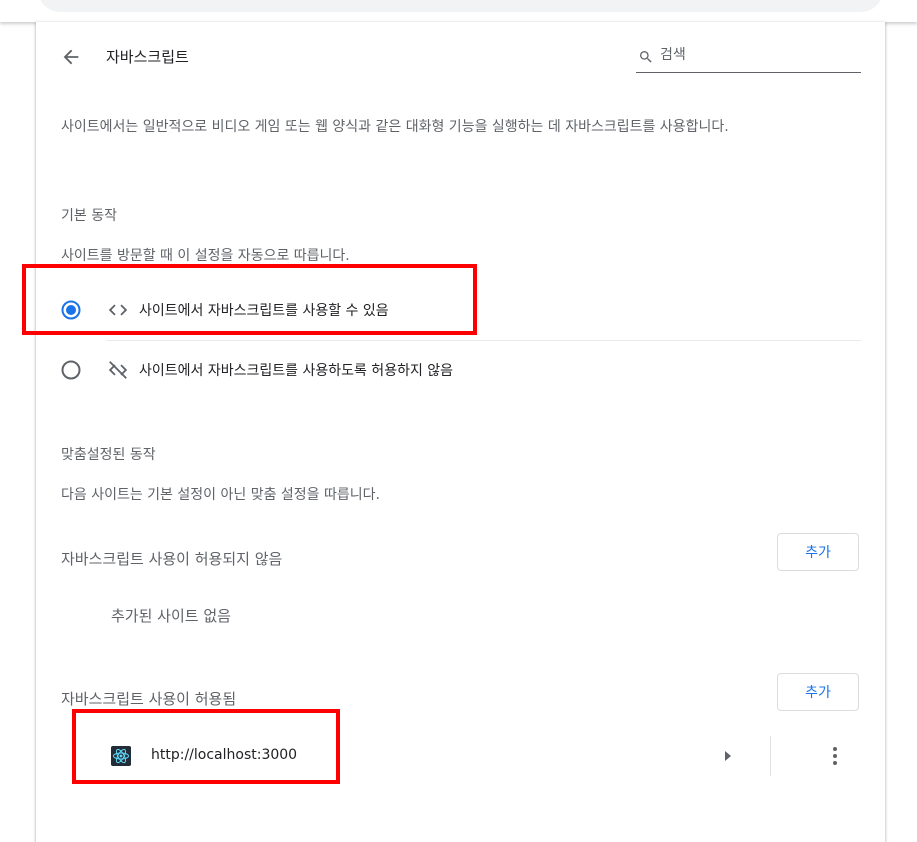  I want to click on blocked-empty-text: 추가된 사이트 없음, so click(171, 616).